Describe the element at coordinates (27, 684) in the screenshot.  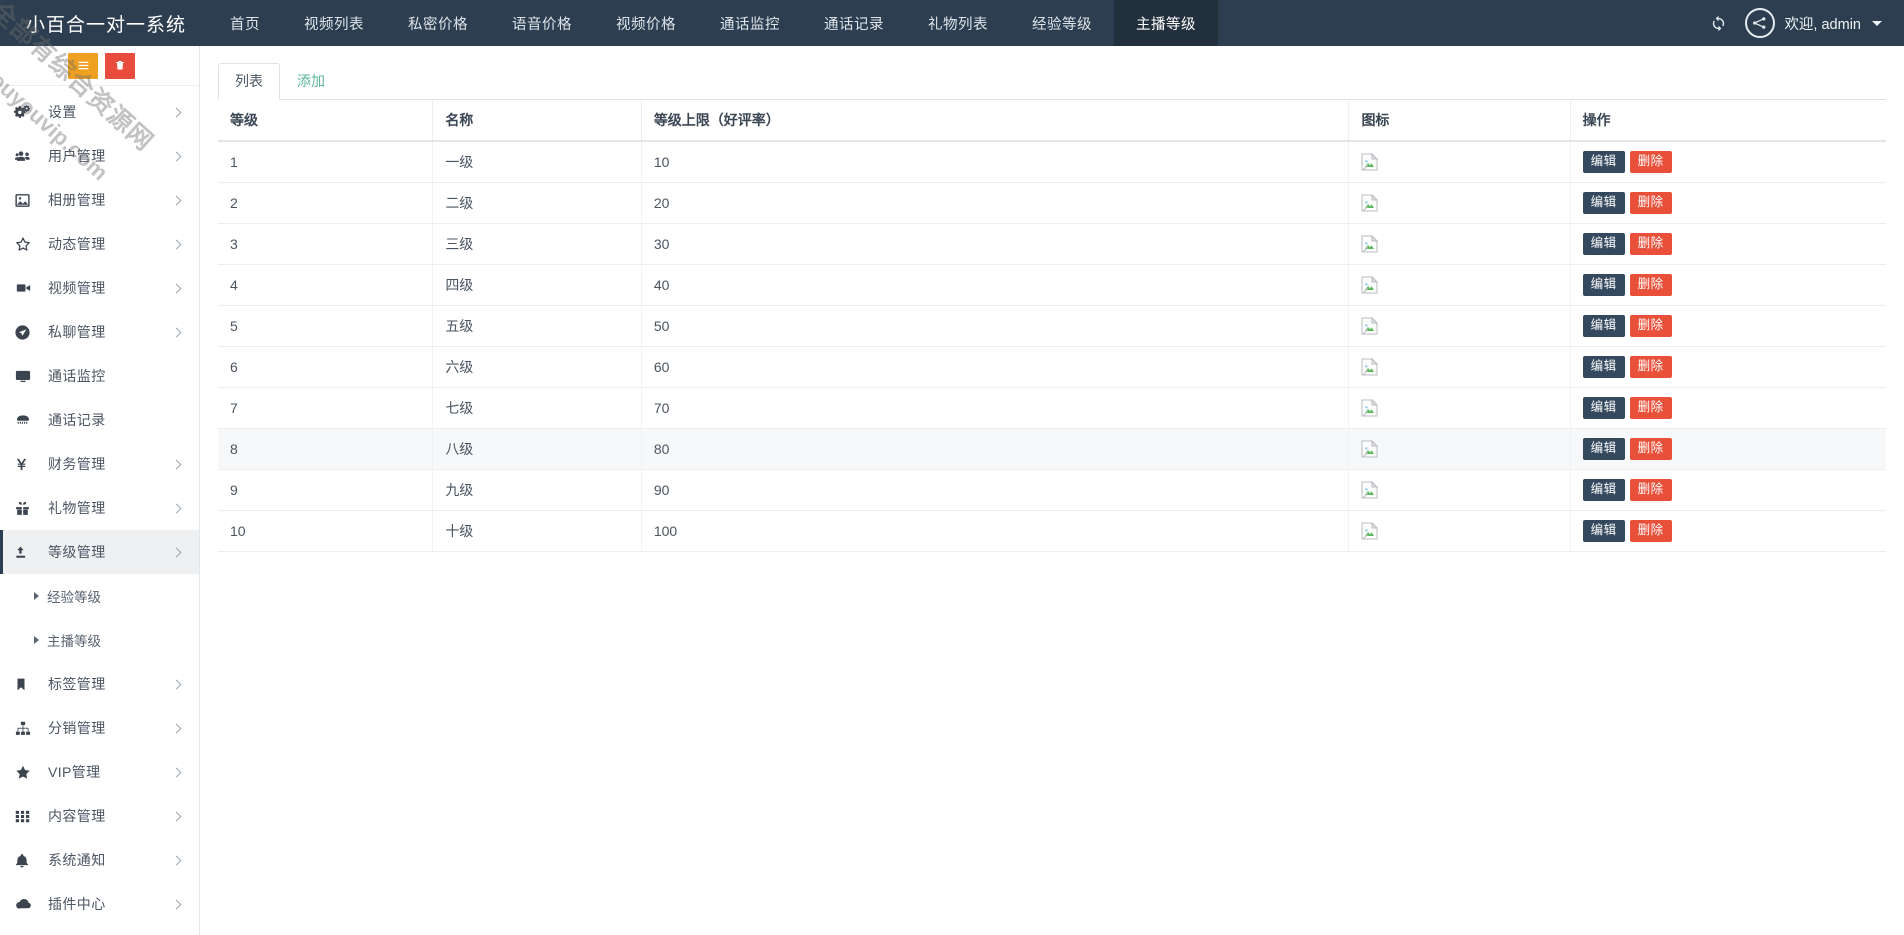
I see `bookmark-icon` at that location.